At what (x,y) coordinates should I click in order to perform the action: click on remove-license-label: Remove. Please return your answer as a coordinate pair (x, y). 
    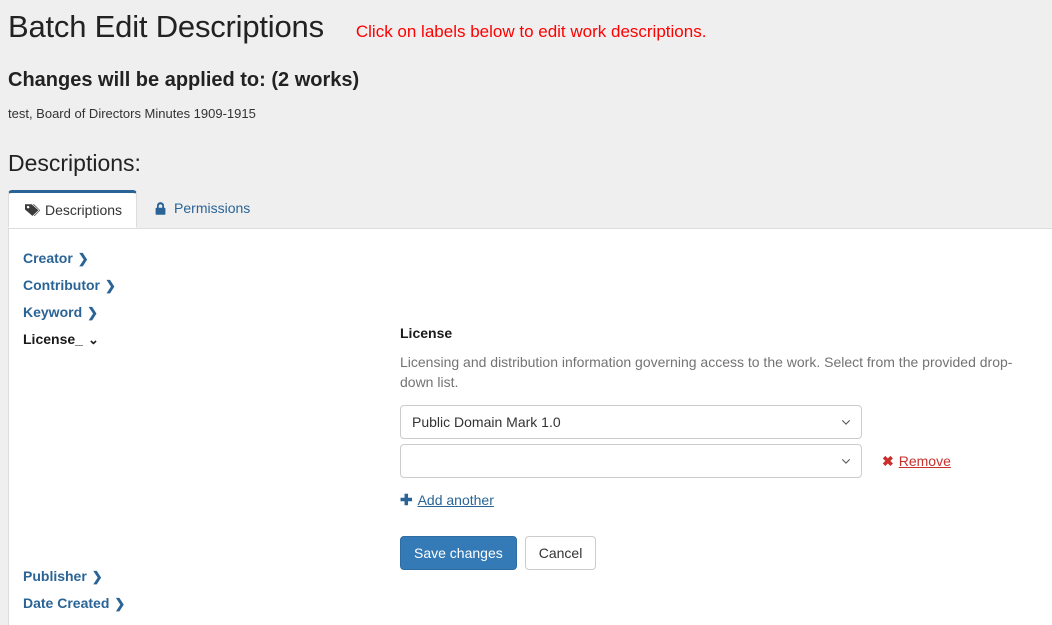
    Looking at the image, I should click on (924, 461).